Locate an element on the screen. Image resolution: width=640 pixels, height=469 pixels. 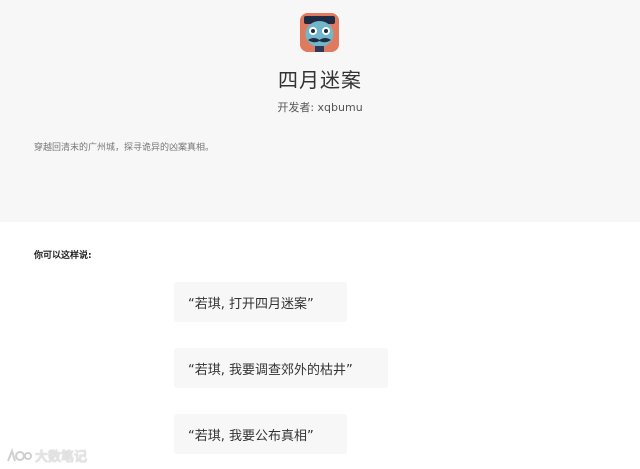
developer-label: 开发者: xqbumu is located at coordinates (320, 107).